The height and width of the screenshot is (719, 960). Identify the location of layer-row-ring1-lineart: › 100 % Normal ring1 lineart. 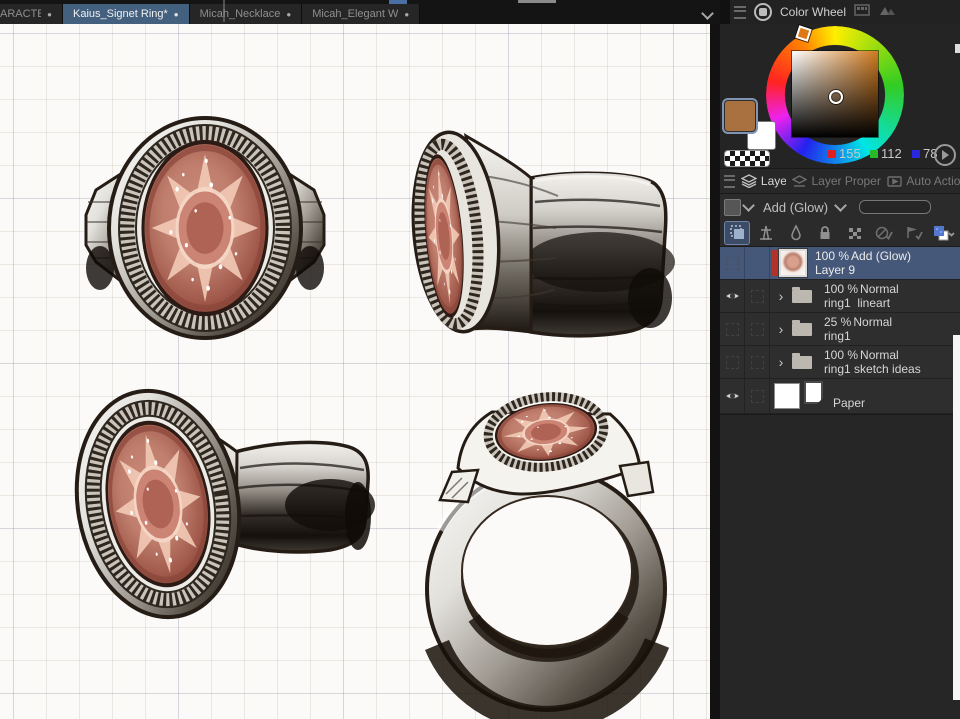
(840, 296).